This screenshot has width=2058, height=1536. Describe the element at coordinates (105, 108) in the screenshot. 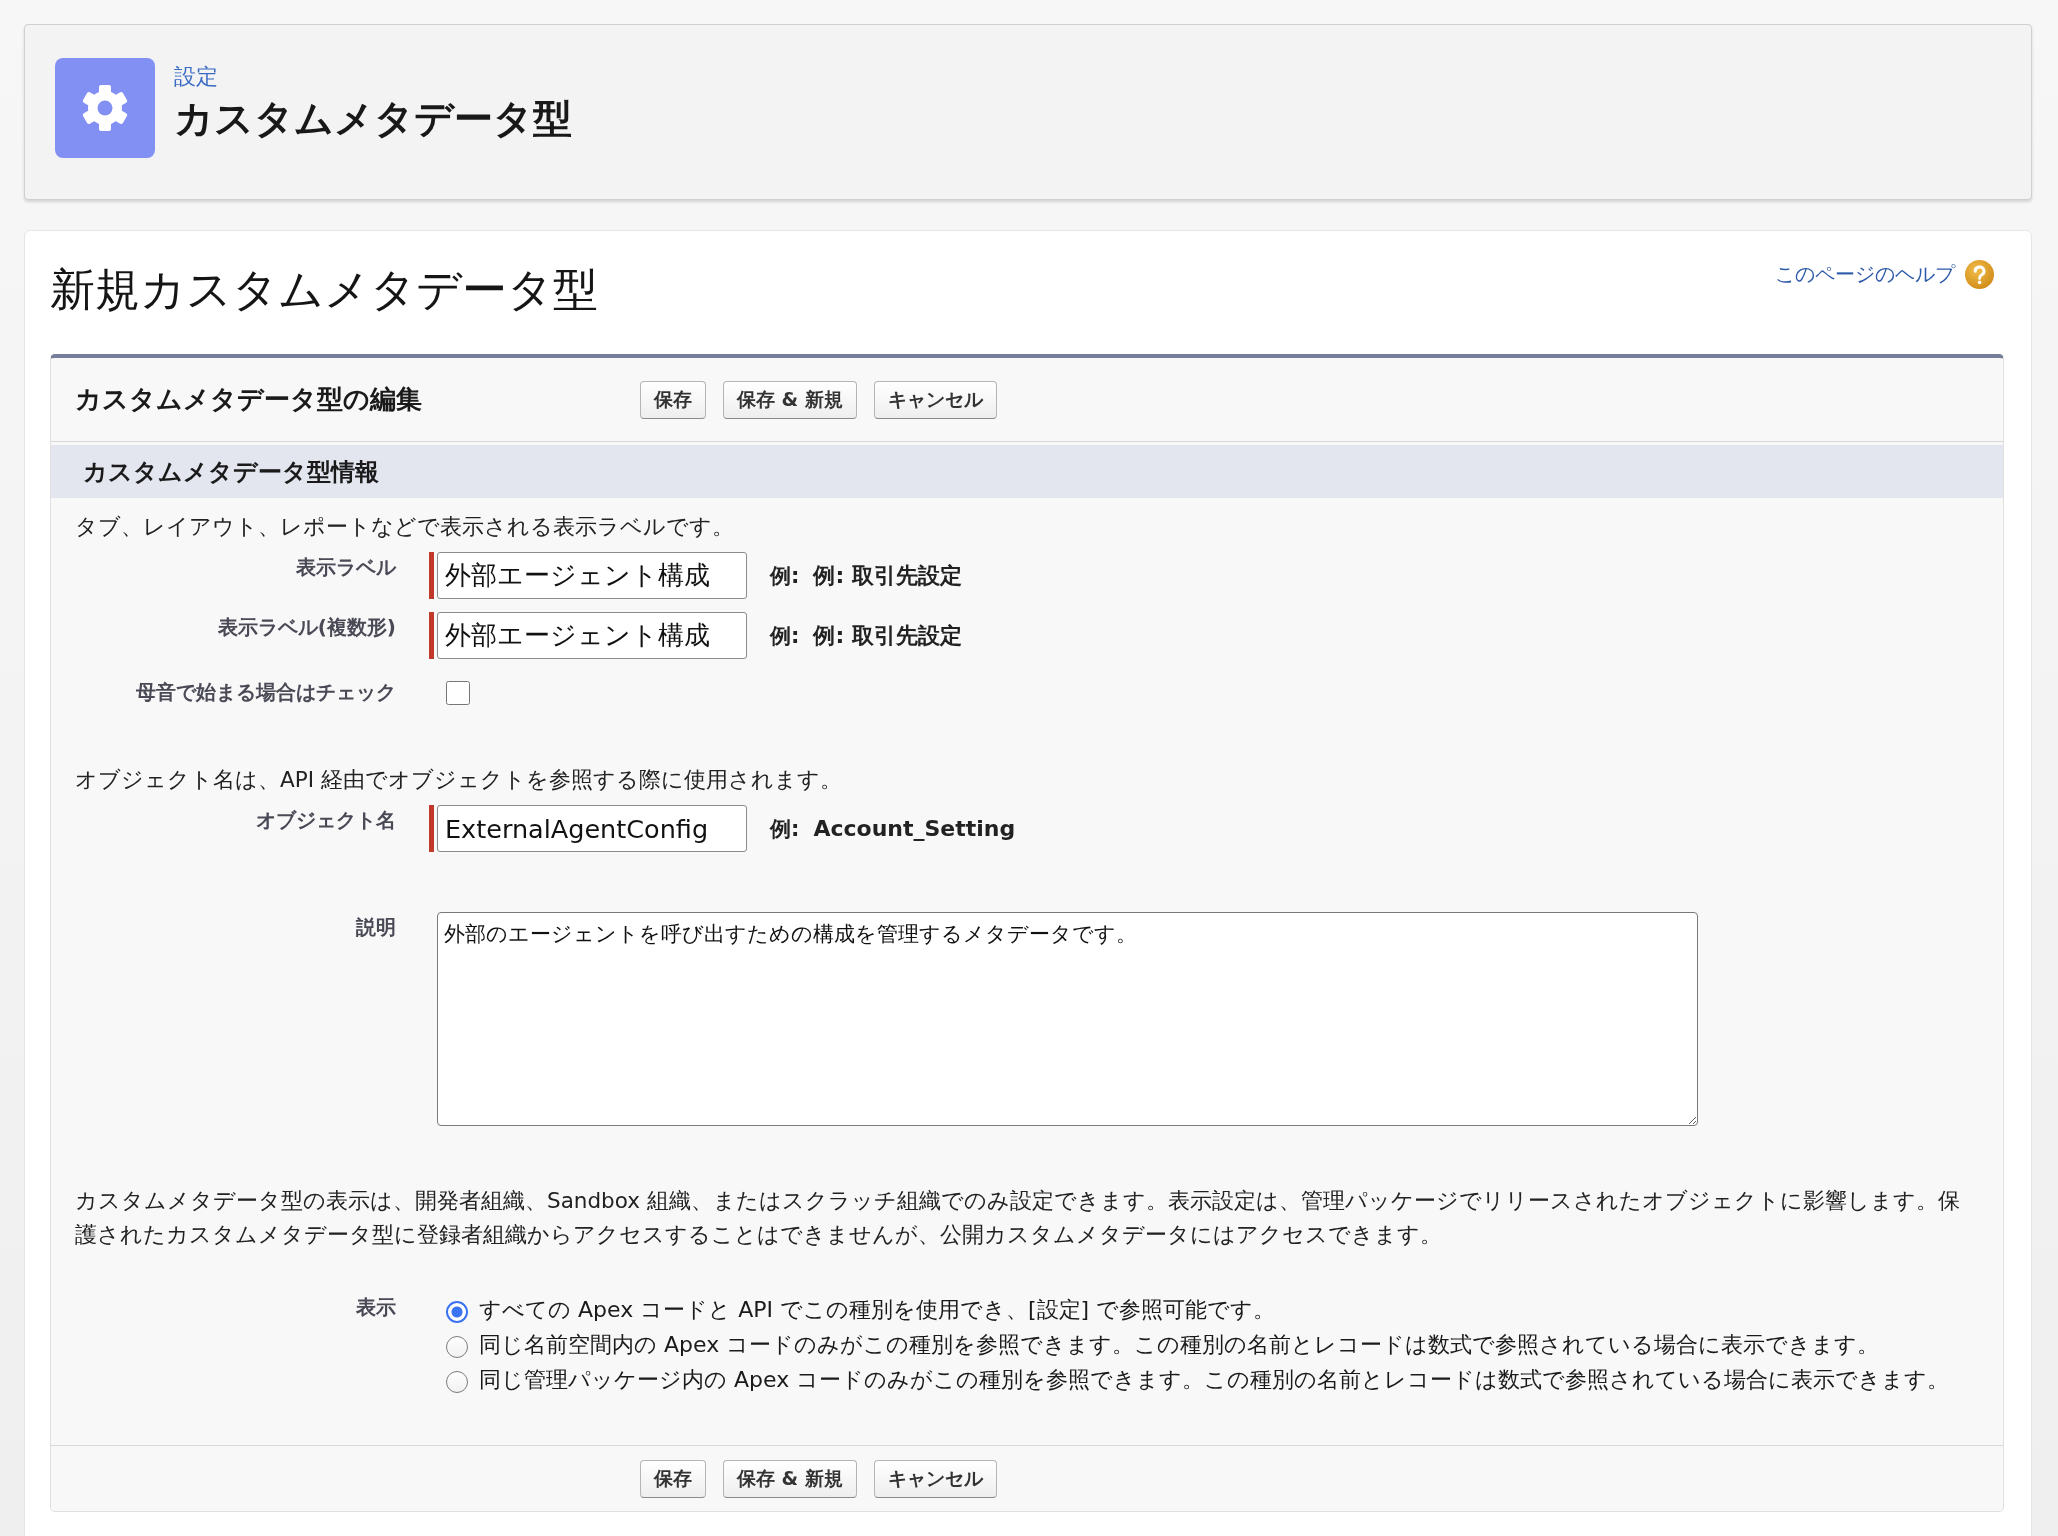

I see `settings-icon` at that location.